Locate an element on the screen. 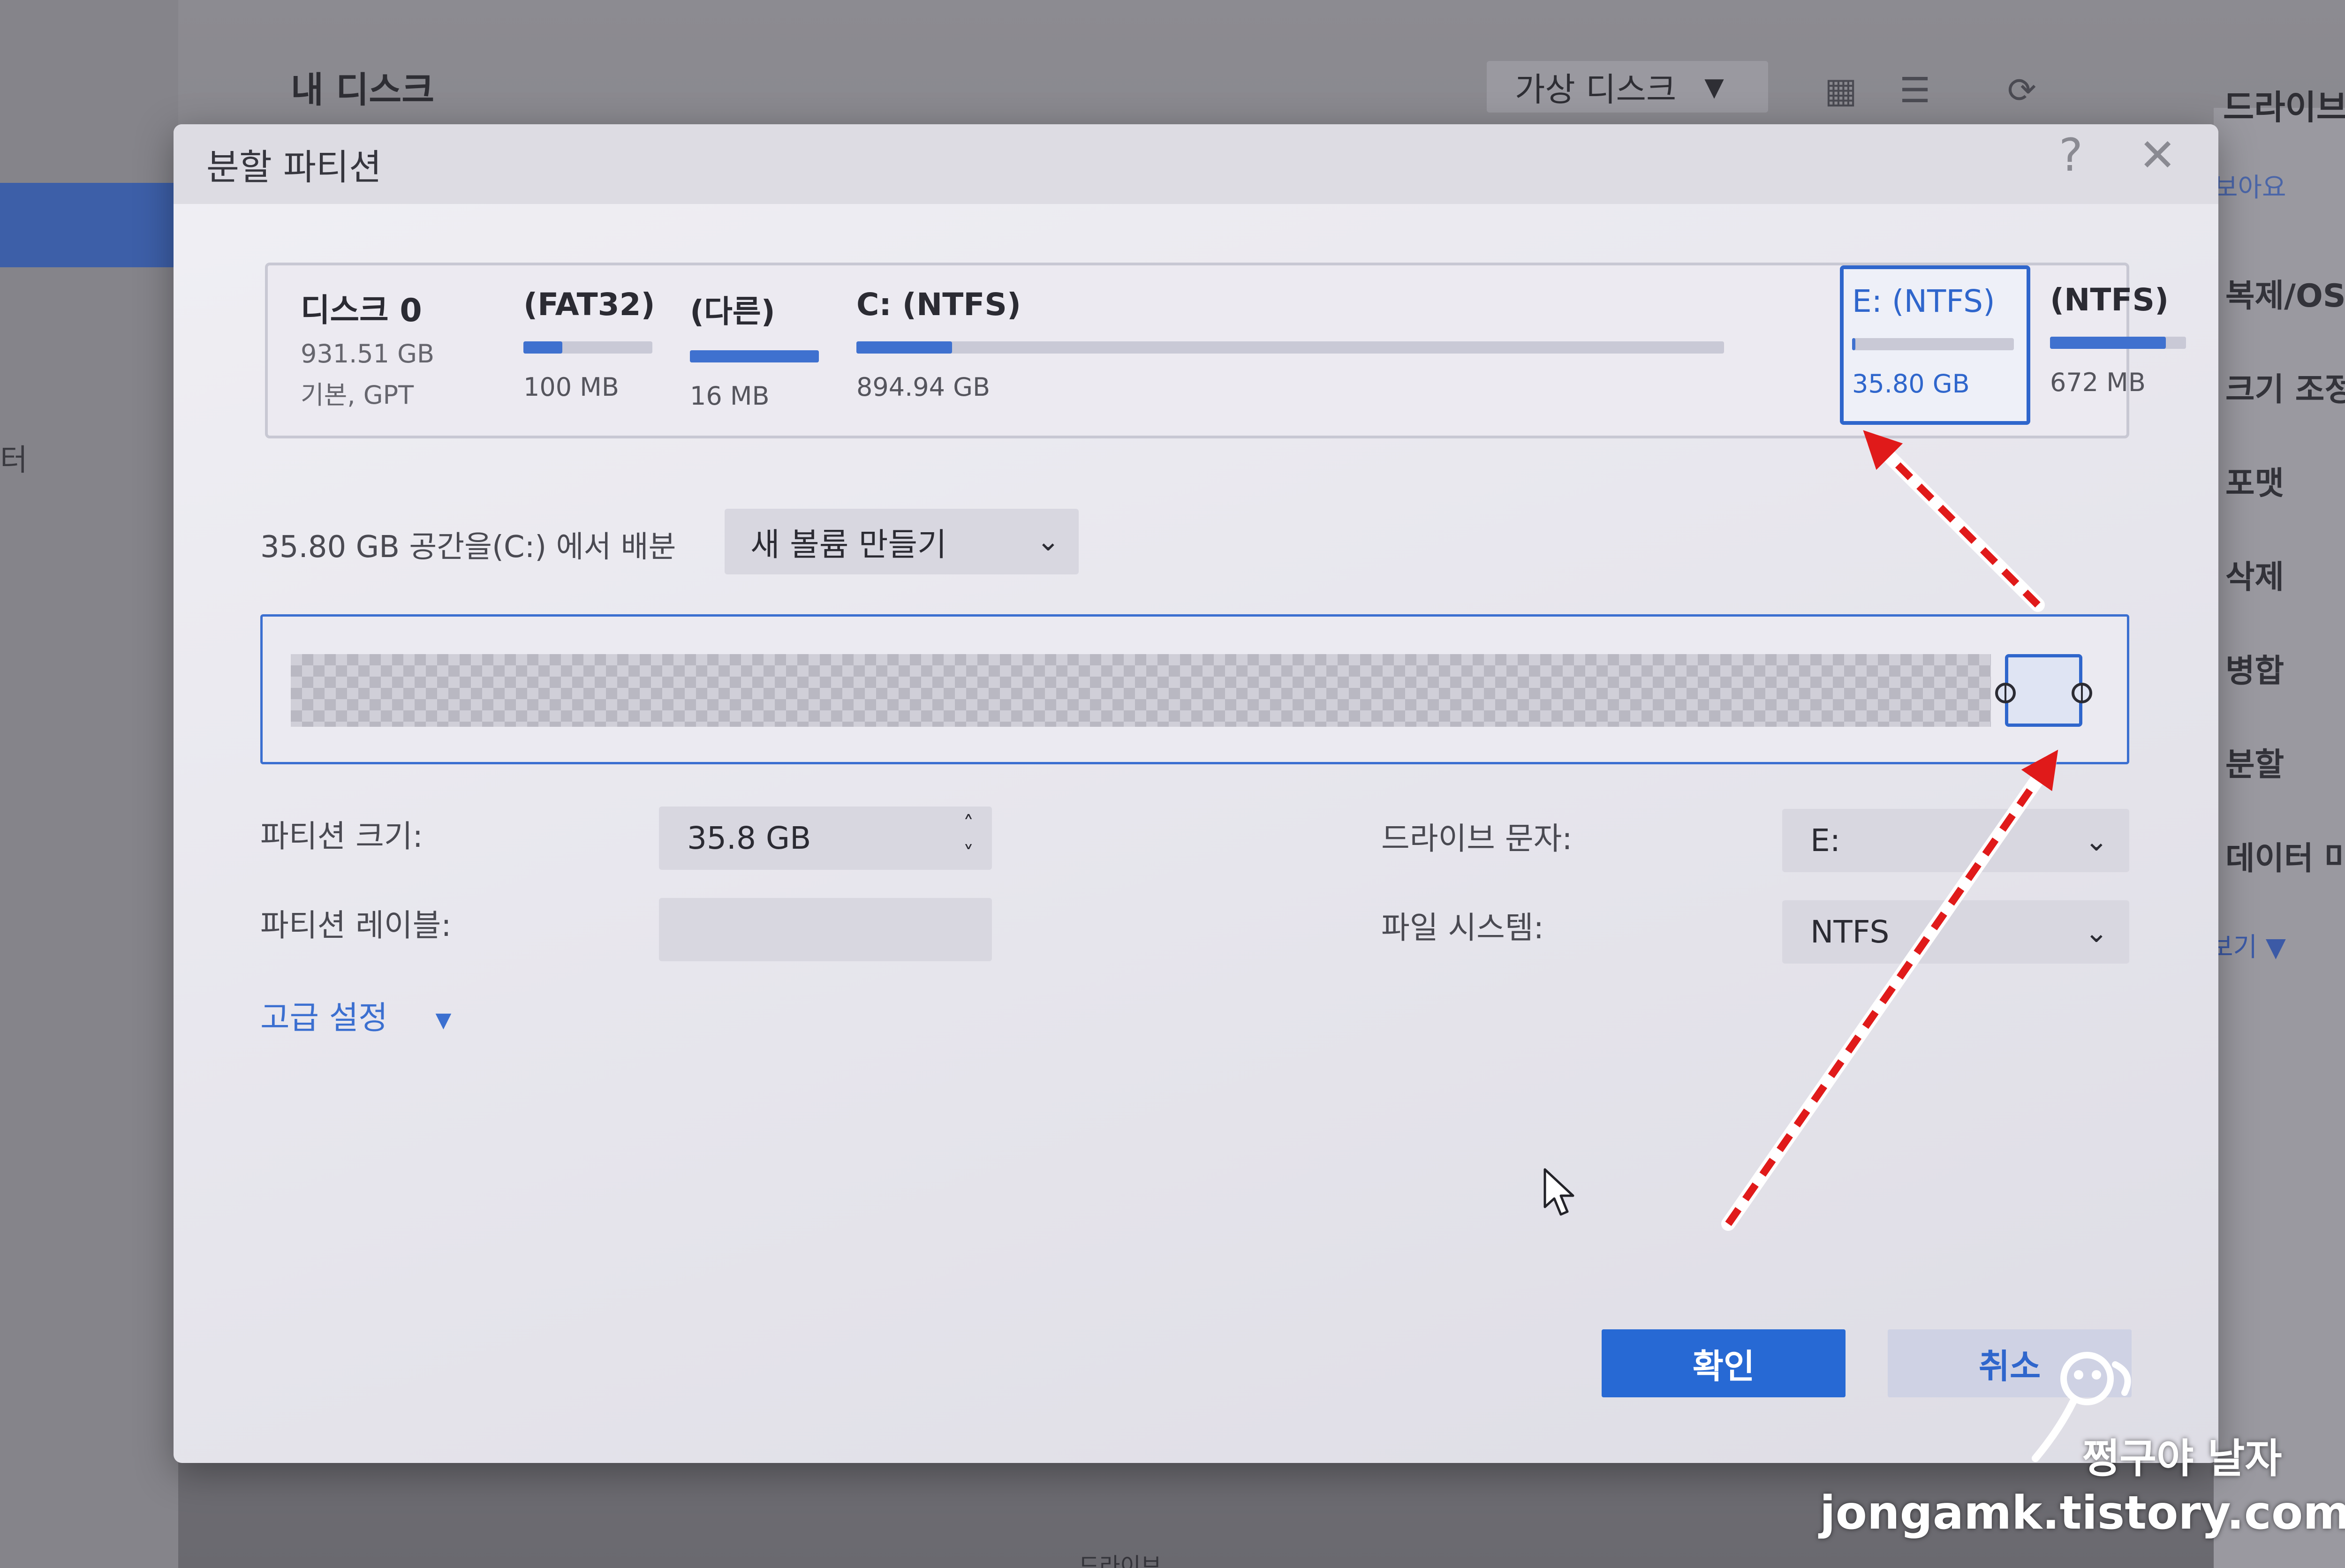  unallocated-space-track is located at coordinates (1141, 690).